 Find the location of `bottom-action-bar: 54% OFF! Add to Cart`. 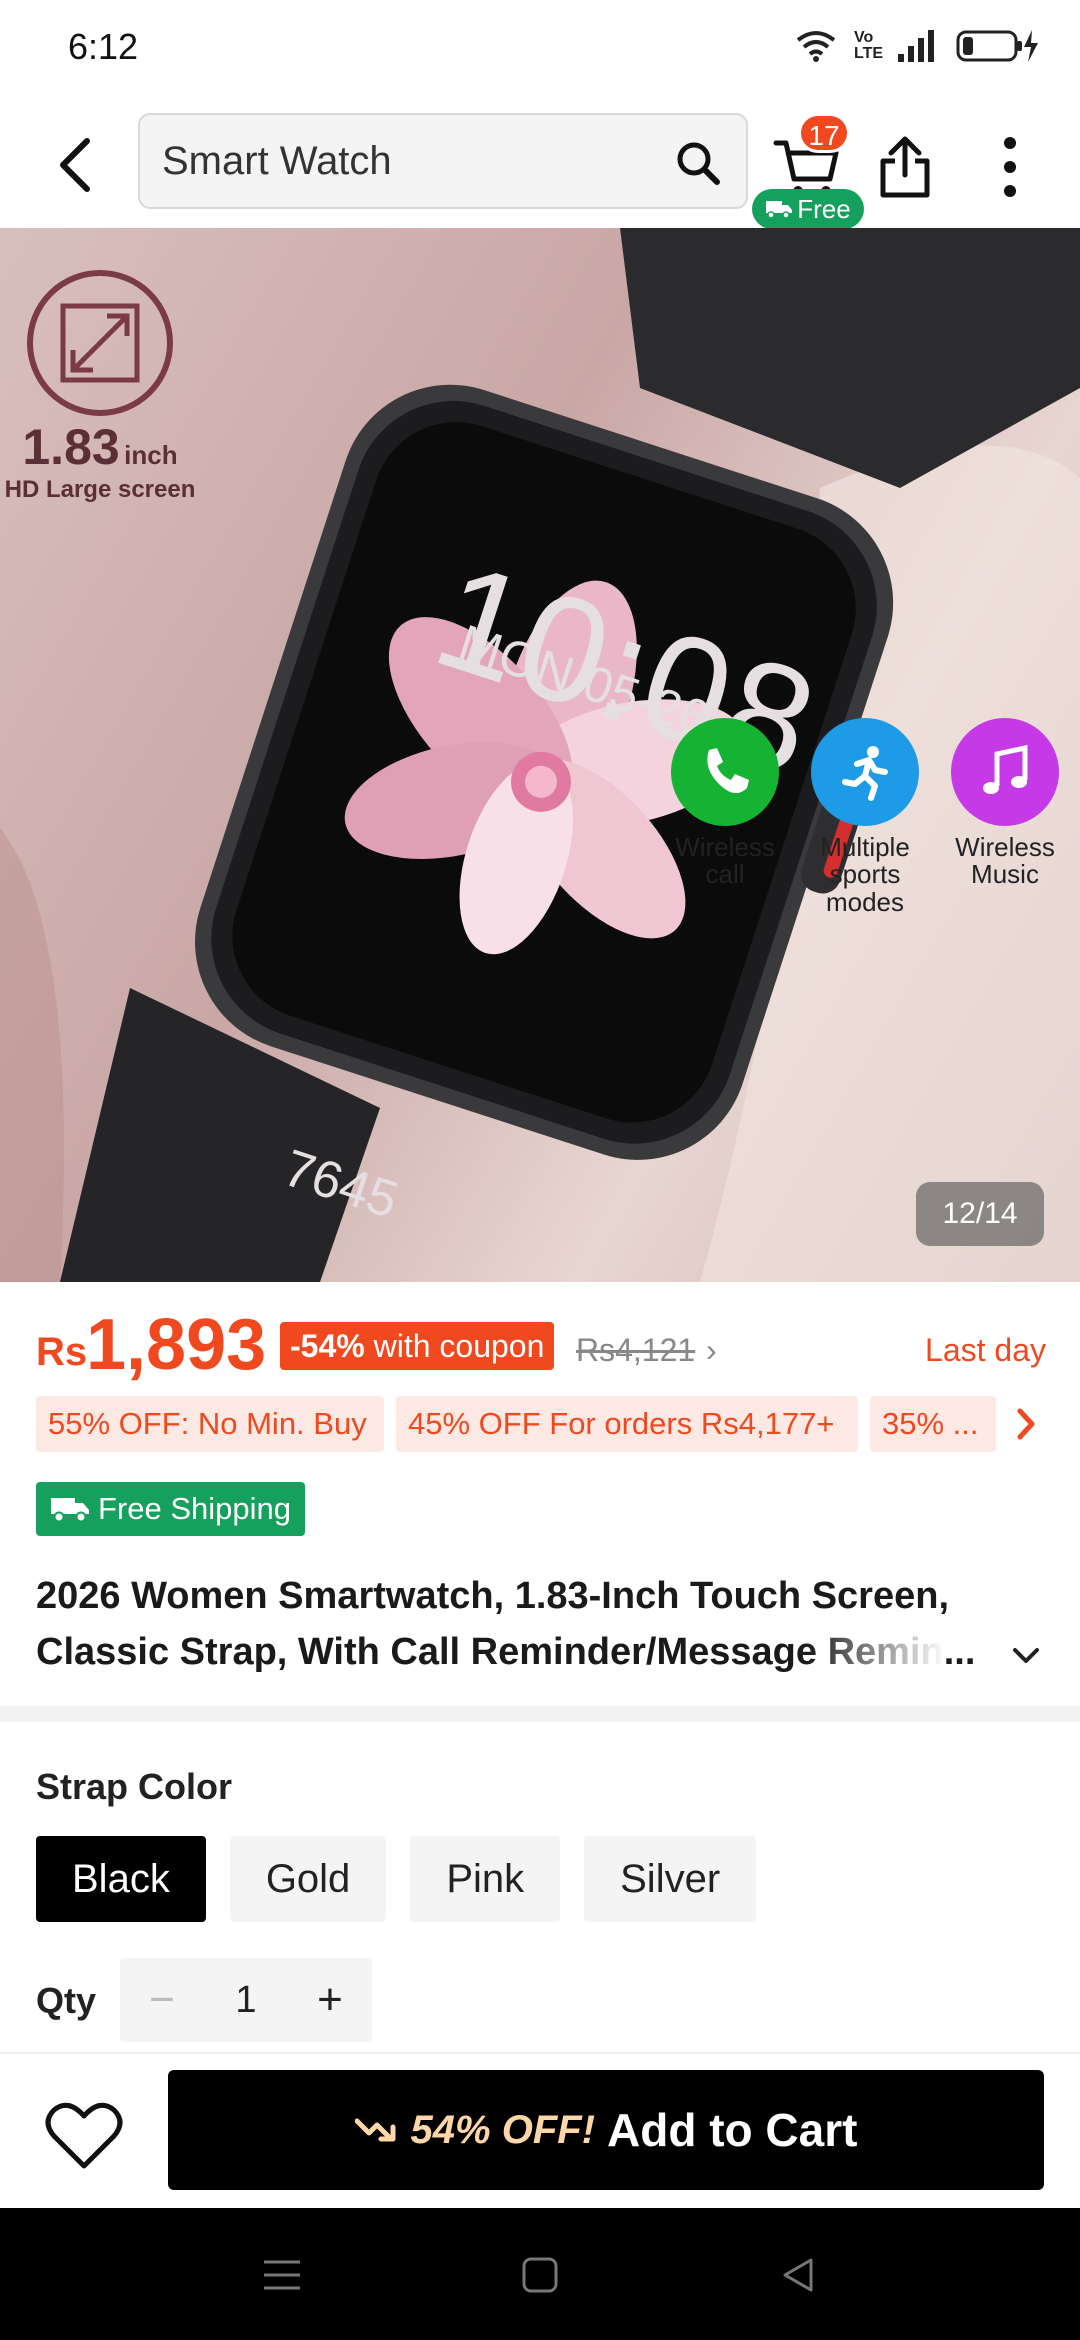

bottom-action-bar: 54% OFF! Add to Cart is located at coordinates (540, 2130).